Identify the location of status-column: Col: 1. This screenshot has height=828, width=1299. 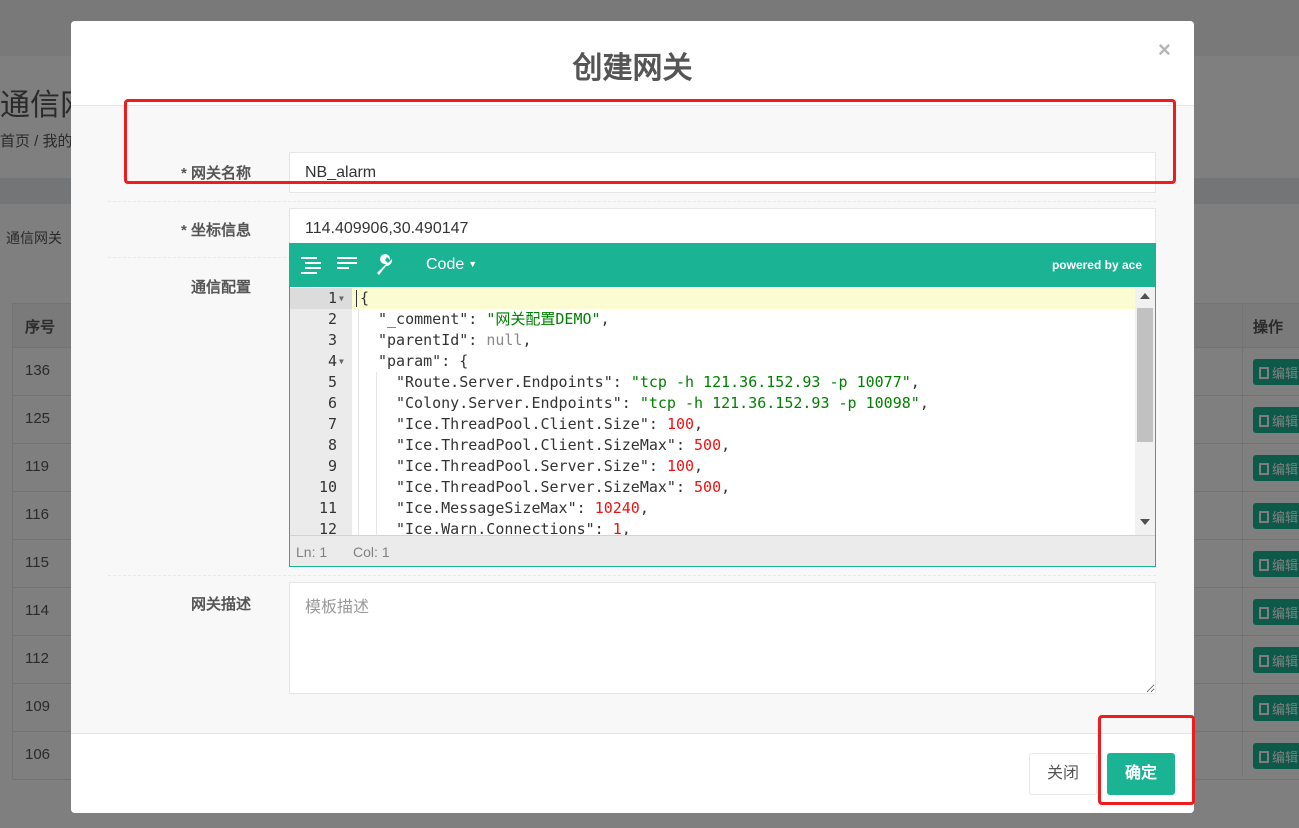
(371, 552).